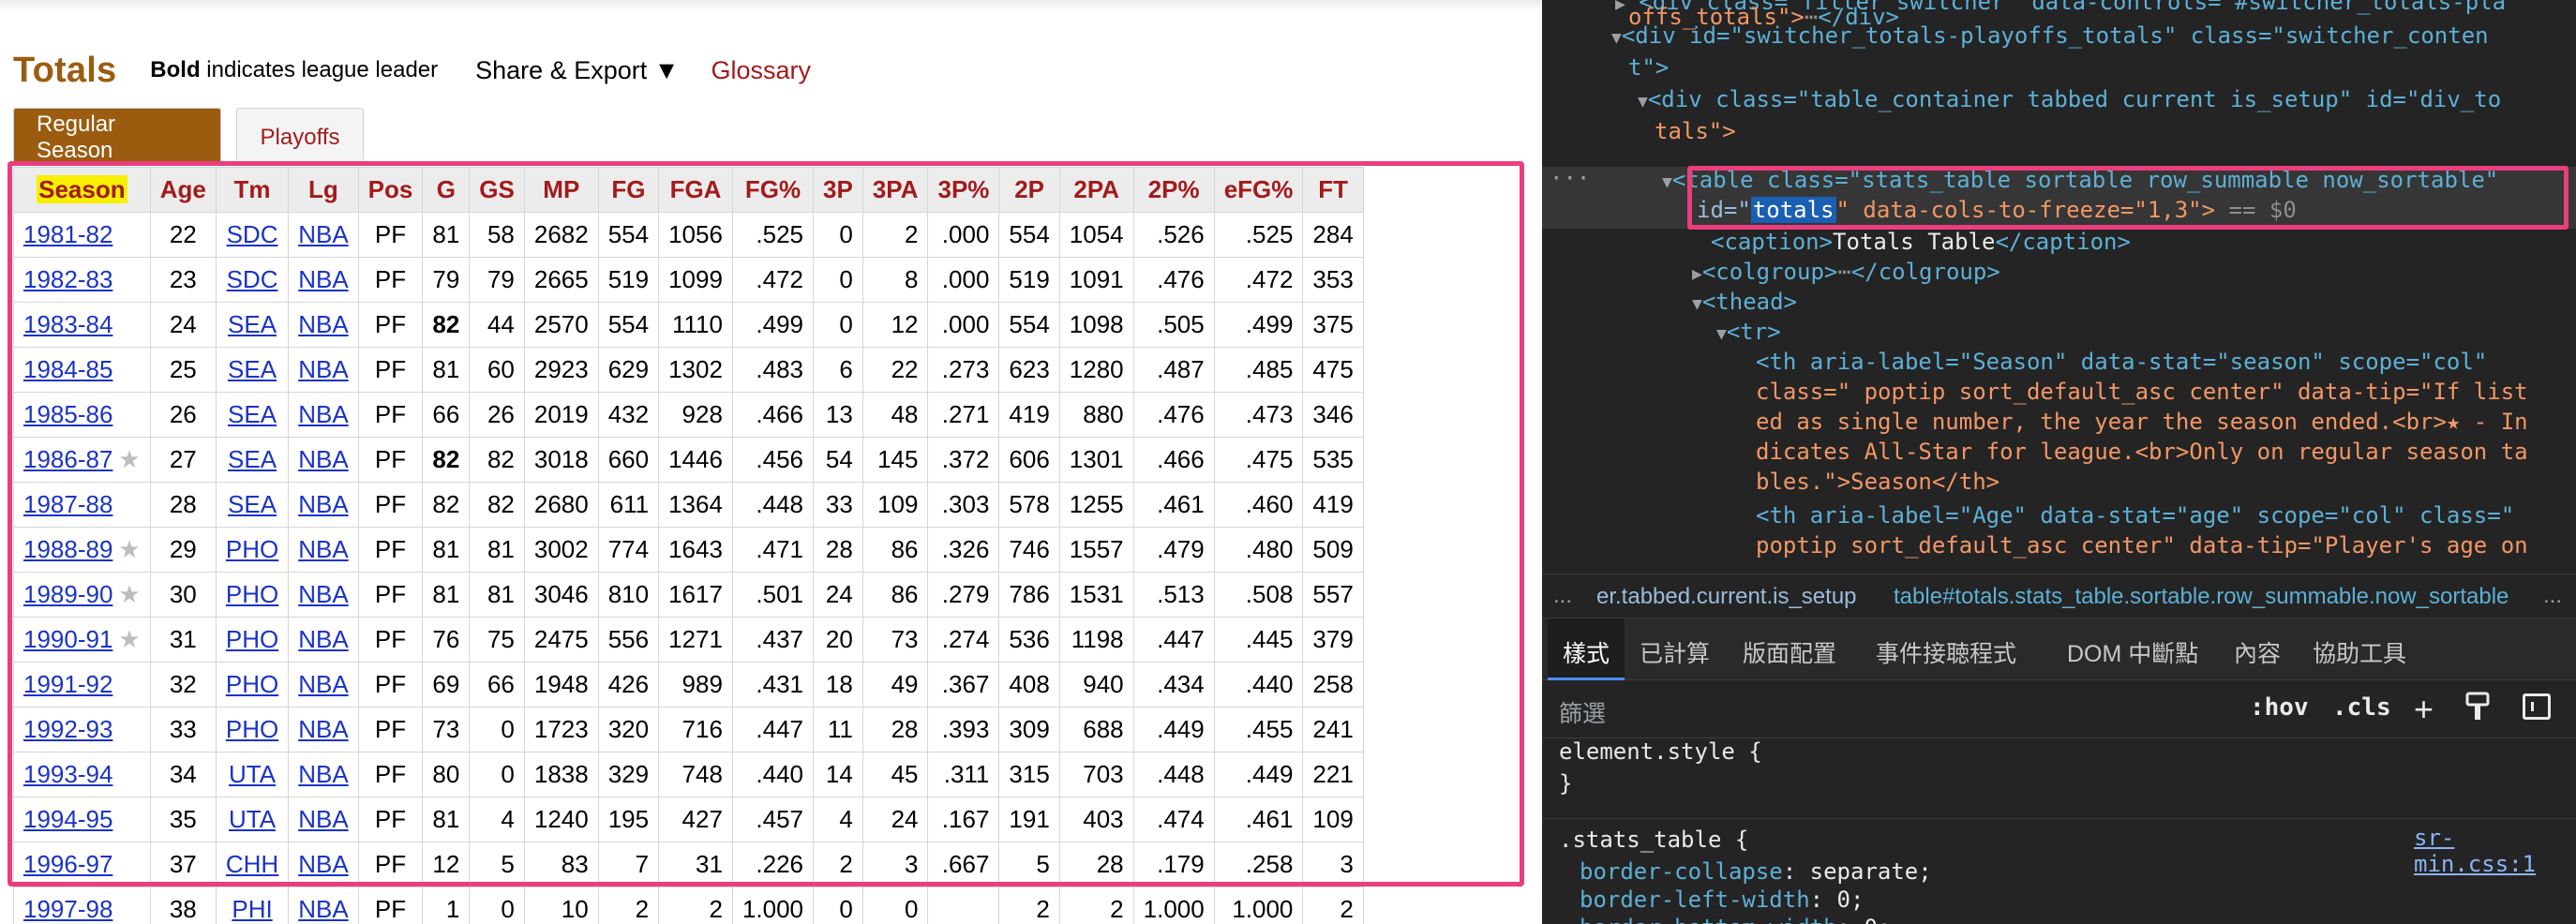 This screenshot has height=924, width=2576. Describe the element at coordinates (1259, 190) in the screenshot. I see `column-header: eFG%` at that location.